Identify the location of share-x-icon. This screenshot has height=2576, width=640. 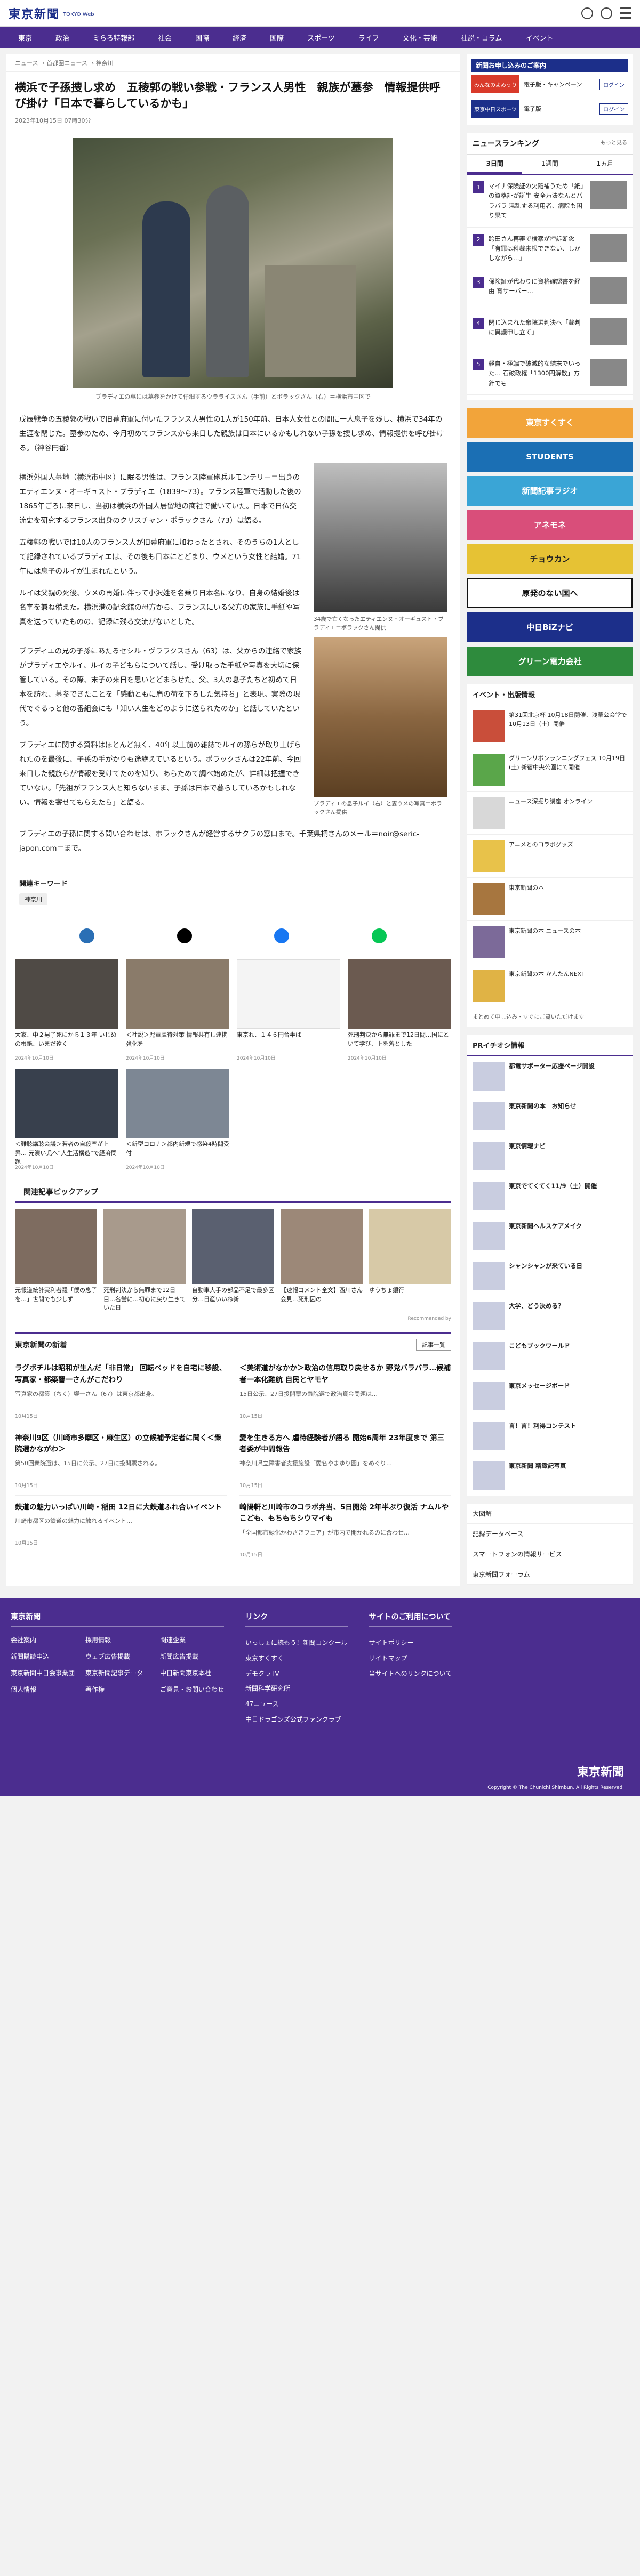
(184, 936).